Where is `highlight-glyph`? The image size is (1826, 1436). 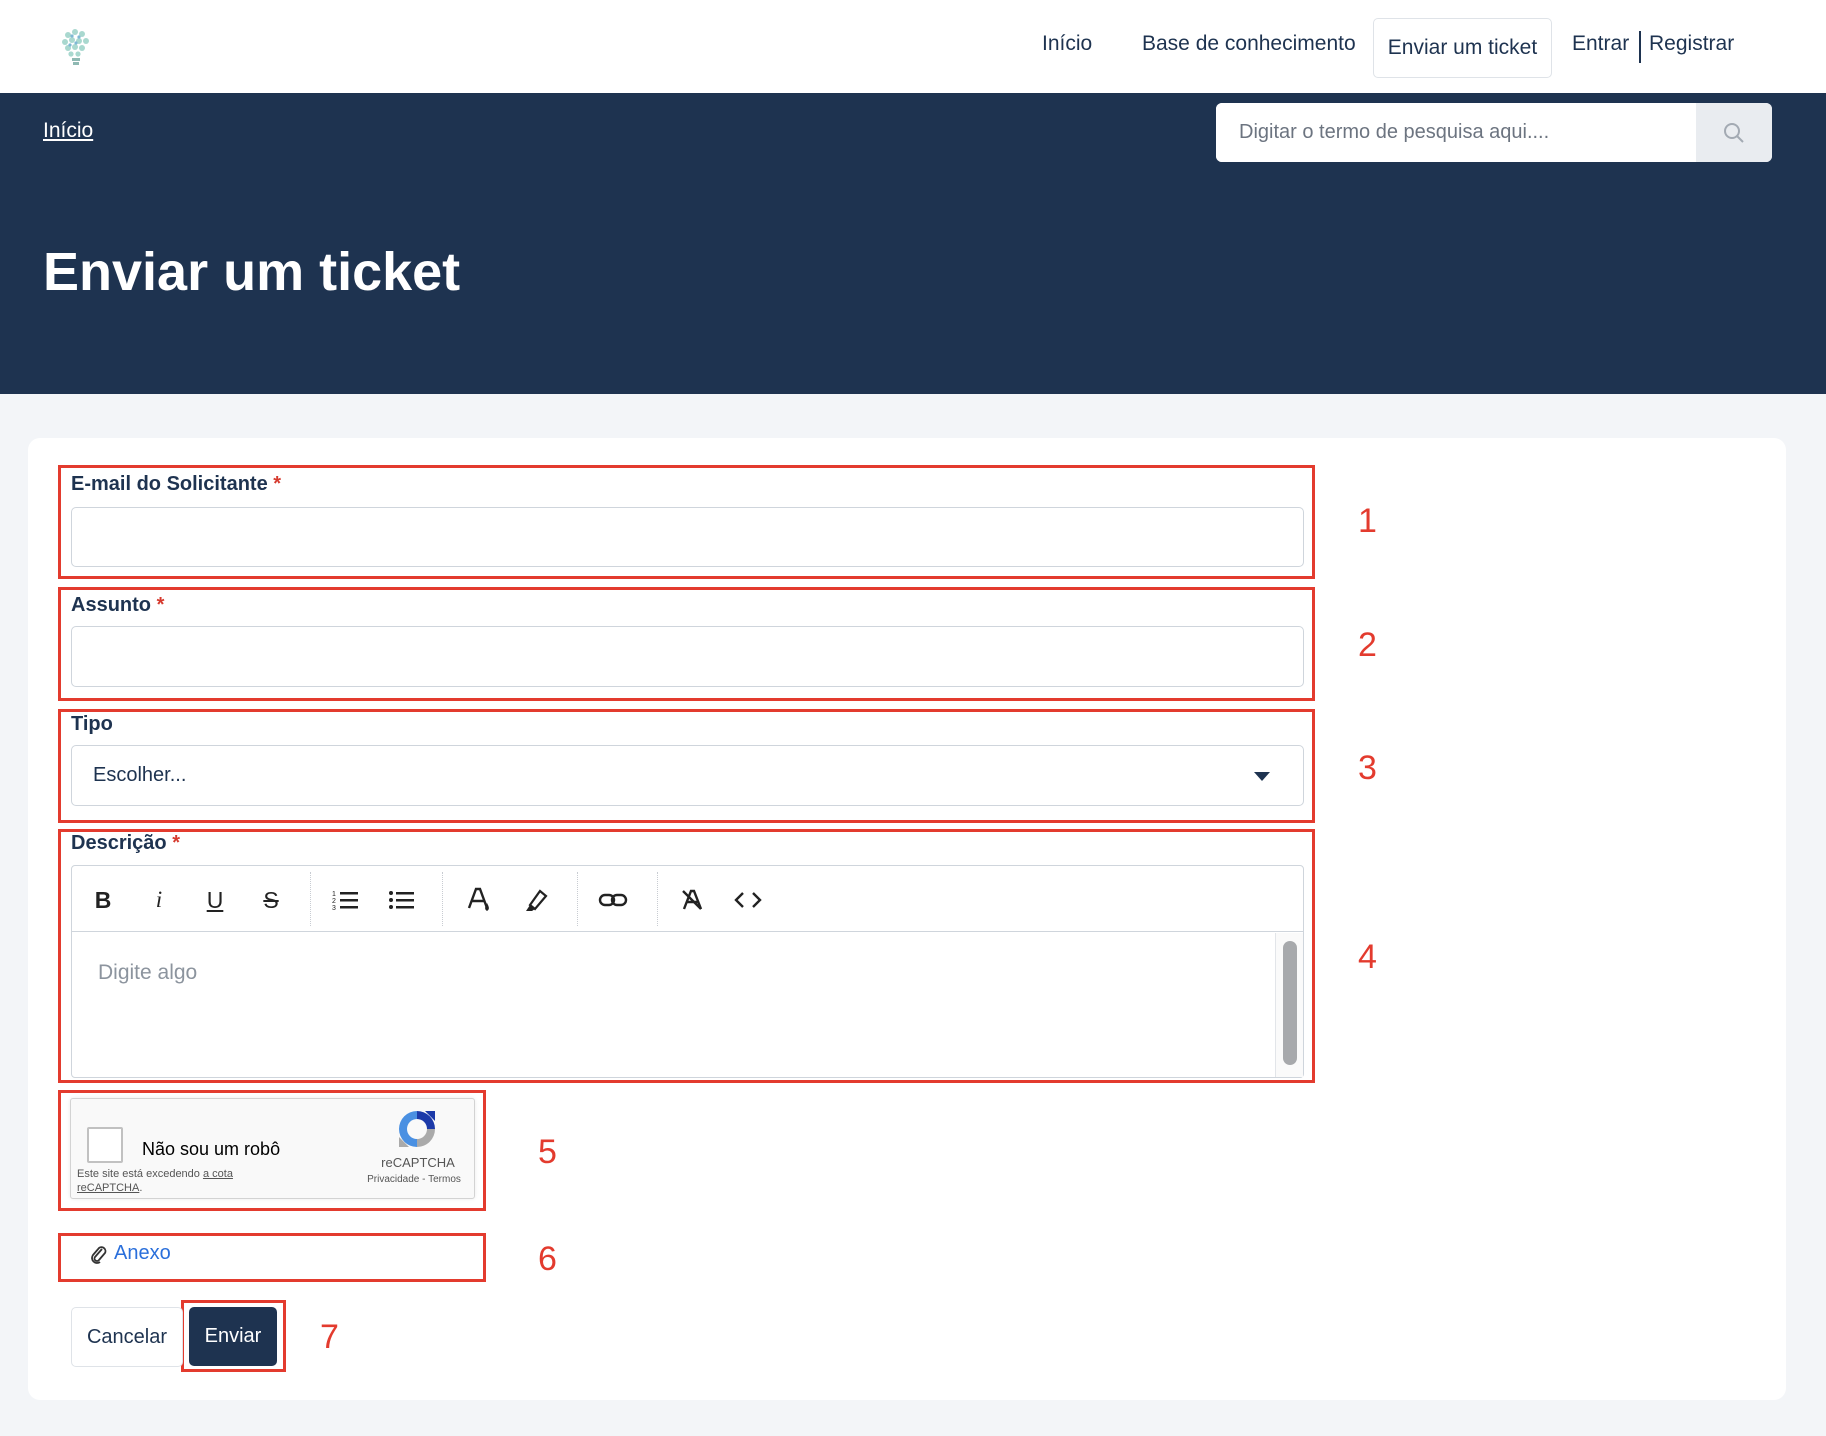
highlight-glyph is located at coordinates (537, 900).